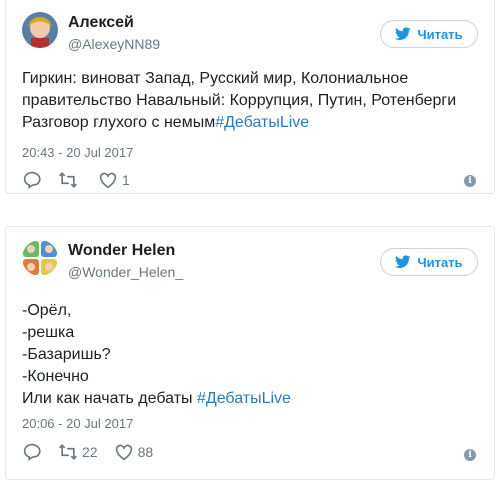 This screenshot has height=480, width=501. What do you see at coordinates (134, 452) in the screenshot?
I see `like-button: 88` at bounding box center [134, 452].